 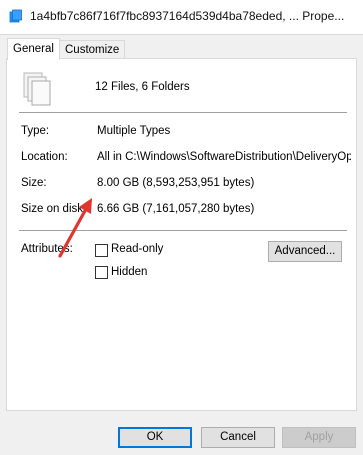 I want to click on hidden-label: Hidden, so click(x=129, y=272).